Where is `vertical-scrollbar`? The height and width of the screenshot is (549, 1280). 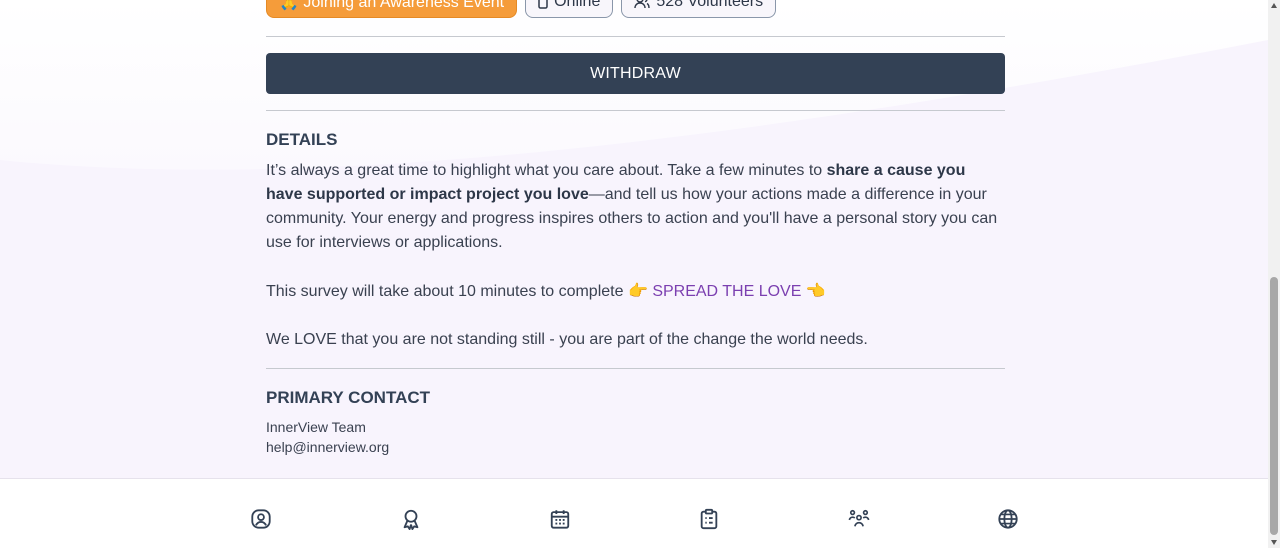
vertical-scrollbar is located at coordinates (1274, 274).